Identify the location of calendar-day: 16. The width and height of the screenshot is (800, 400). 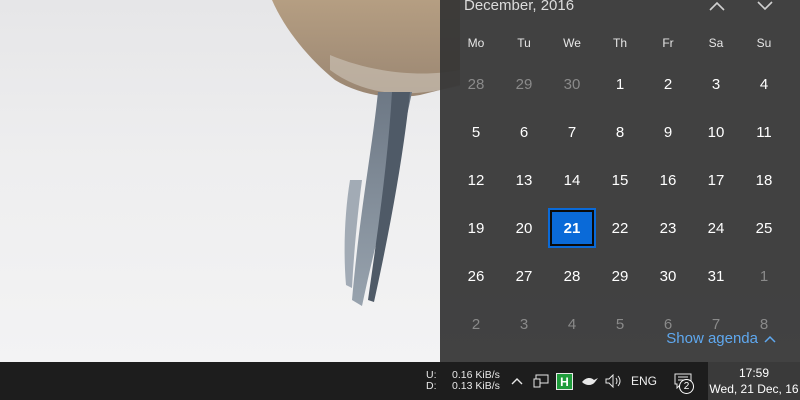
(668, 180).